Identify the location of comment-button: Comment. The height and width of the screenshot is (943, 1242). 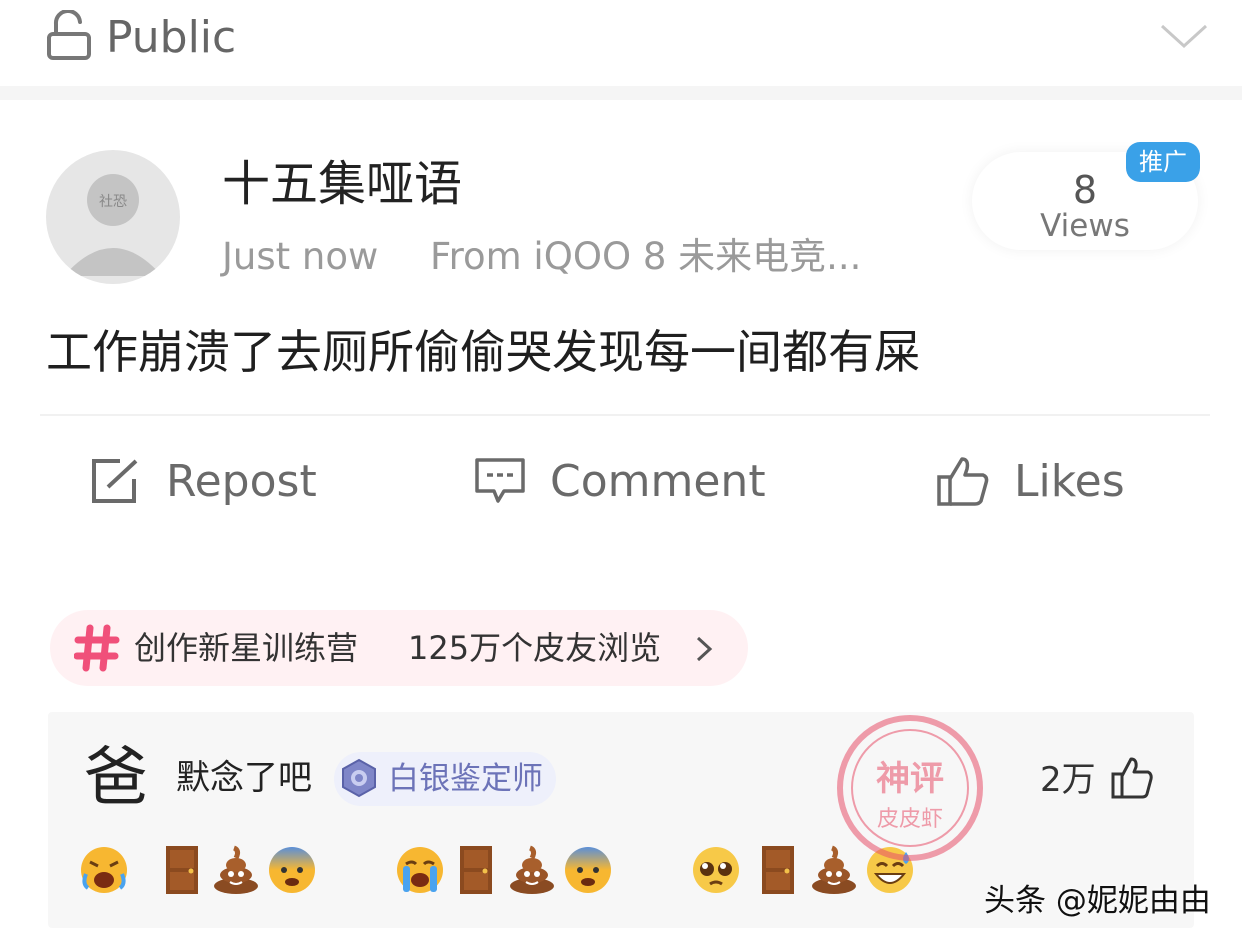
(620, 481).